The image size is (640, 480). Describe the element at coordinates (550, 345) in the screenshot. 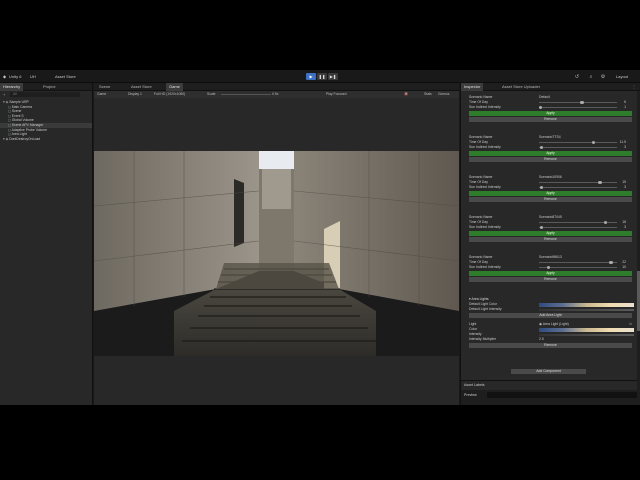

I see `remove-area-light-button: Remove` at that location.